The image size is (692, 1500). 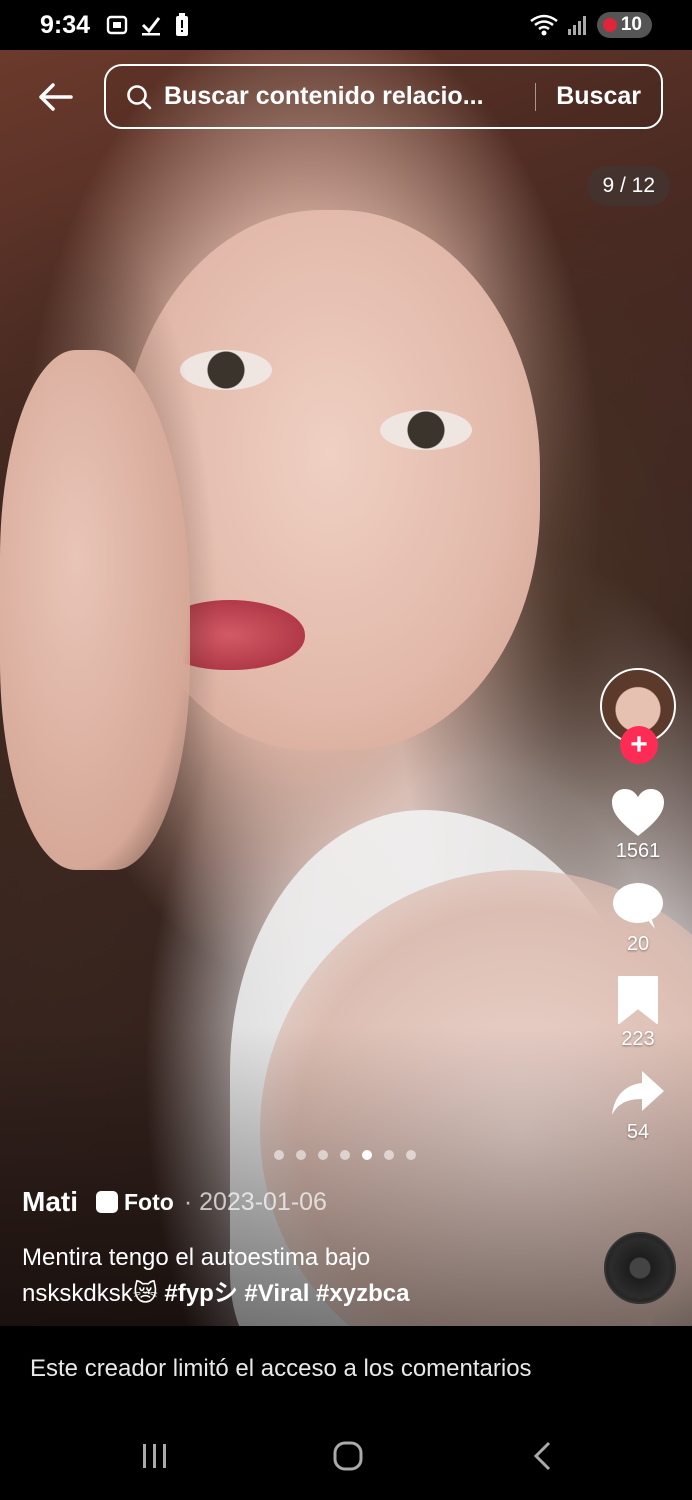 I want to click on battery-low-icon, so click(x=609, y=25).